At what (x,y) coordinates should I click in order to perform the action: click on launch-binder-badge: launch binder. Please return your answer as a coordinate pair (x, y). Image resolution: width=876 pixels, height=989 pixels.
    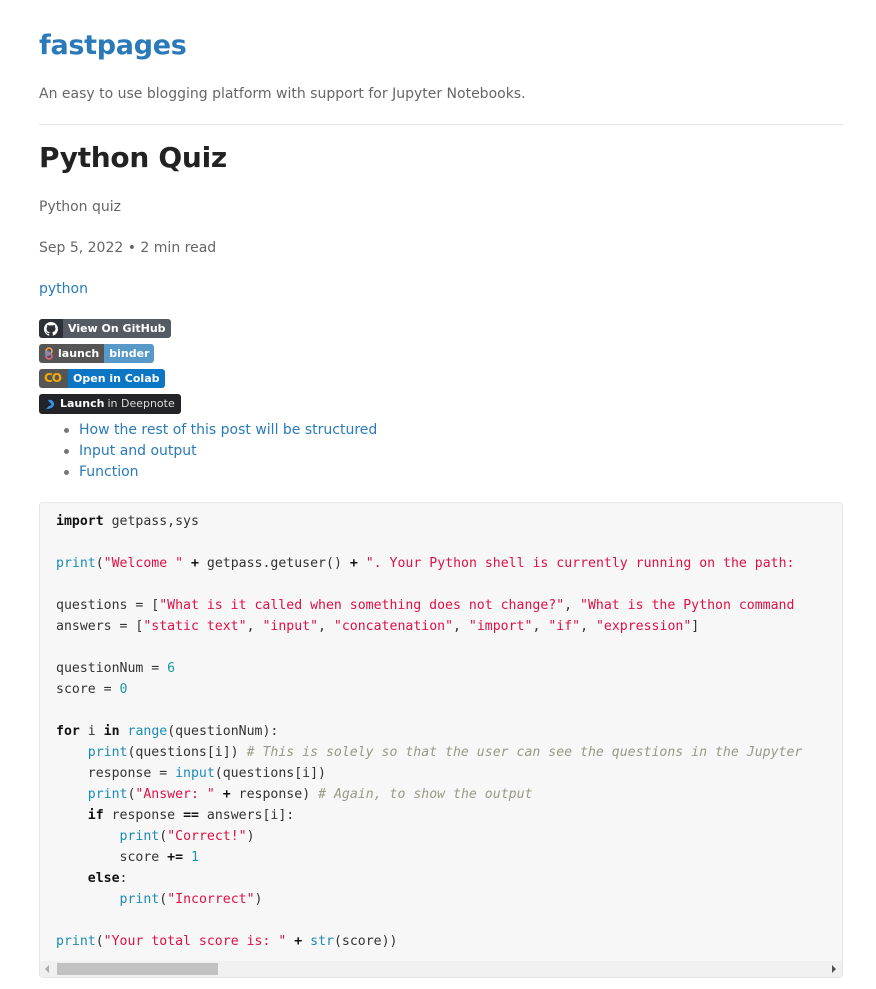
    Looking at the image, I should click on (97, 353).